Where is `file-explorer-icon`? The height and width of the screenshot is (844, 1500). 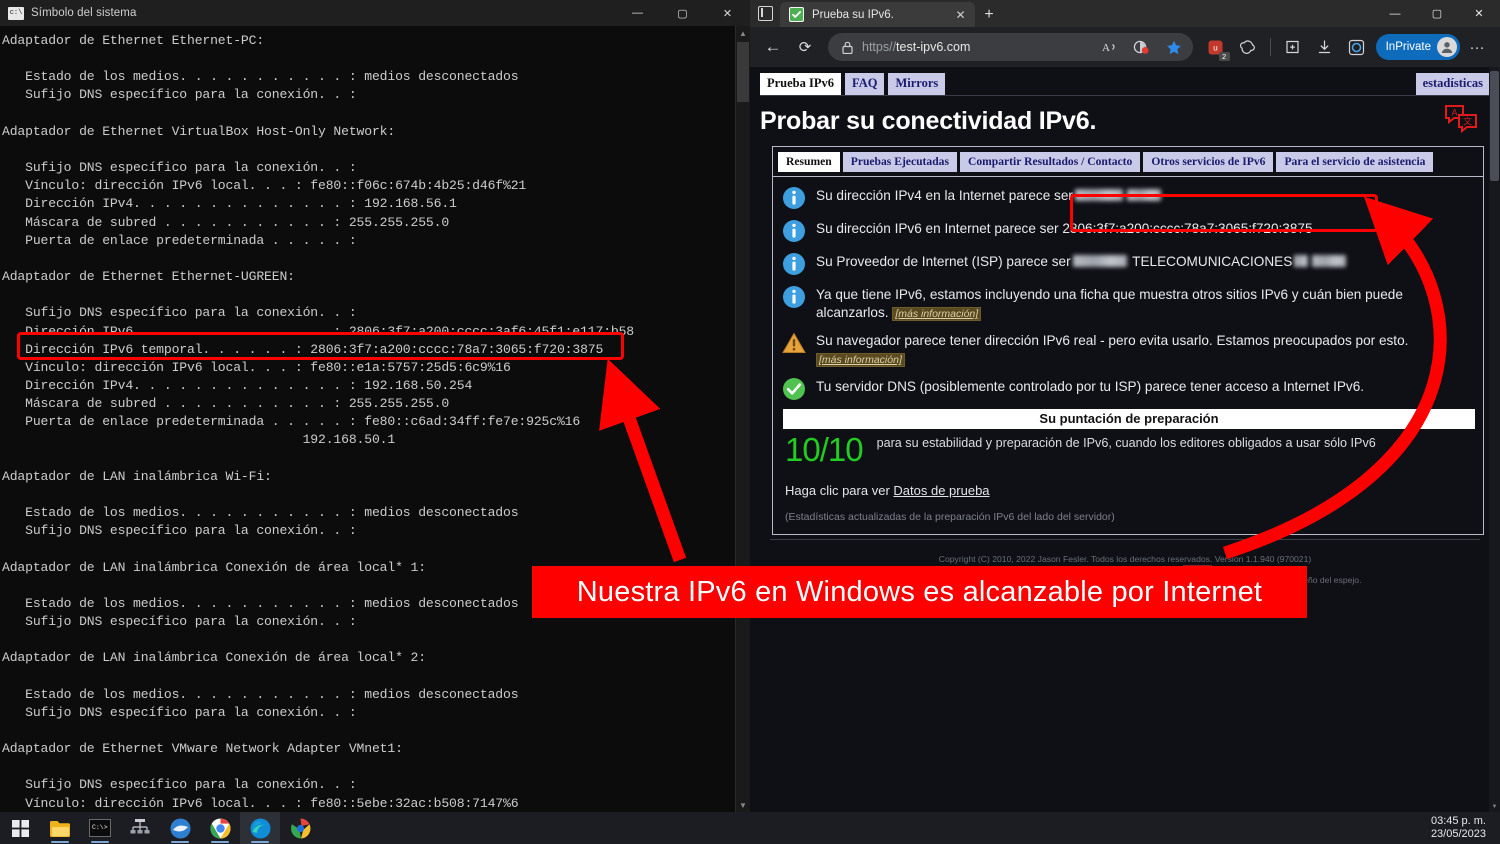 file-explorer-icon is located at coordinates (60, 828).